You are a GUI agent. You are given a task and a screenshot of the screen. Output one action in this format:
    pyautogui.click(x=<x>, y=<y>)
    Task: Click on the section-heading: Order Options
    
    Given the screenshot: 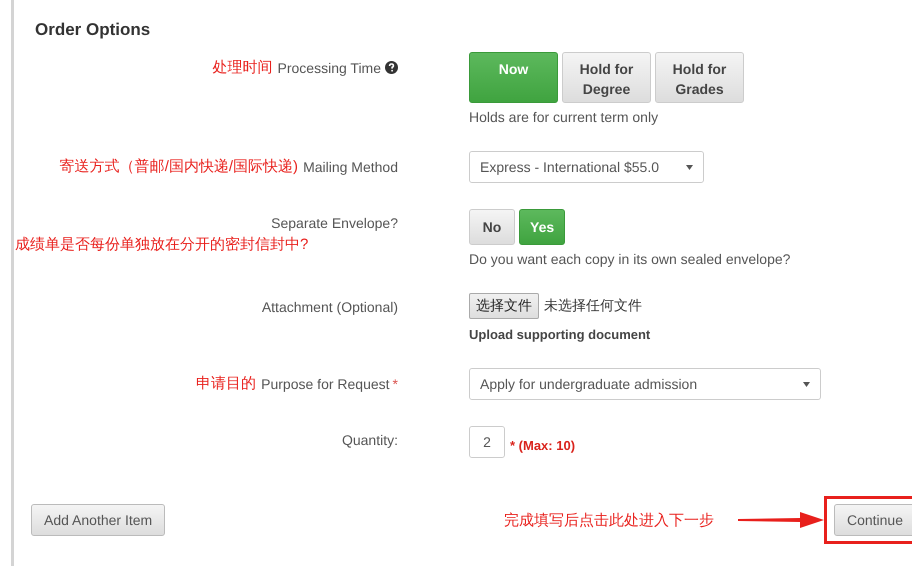 What is the action you would take?
    pyautogui.click(x=93, y=30)
    